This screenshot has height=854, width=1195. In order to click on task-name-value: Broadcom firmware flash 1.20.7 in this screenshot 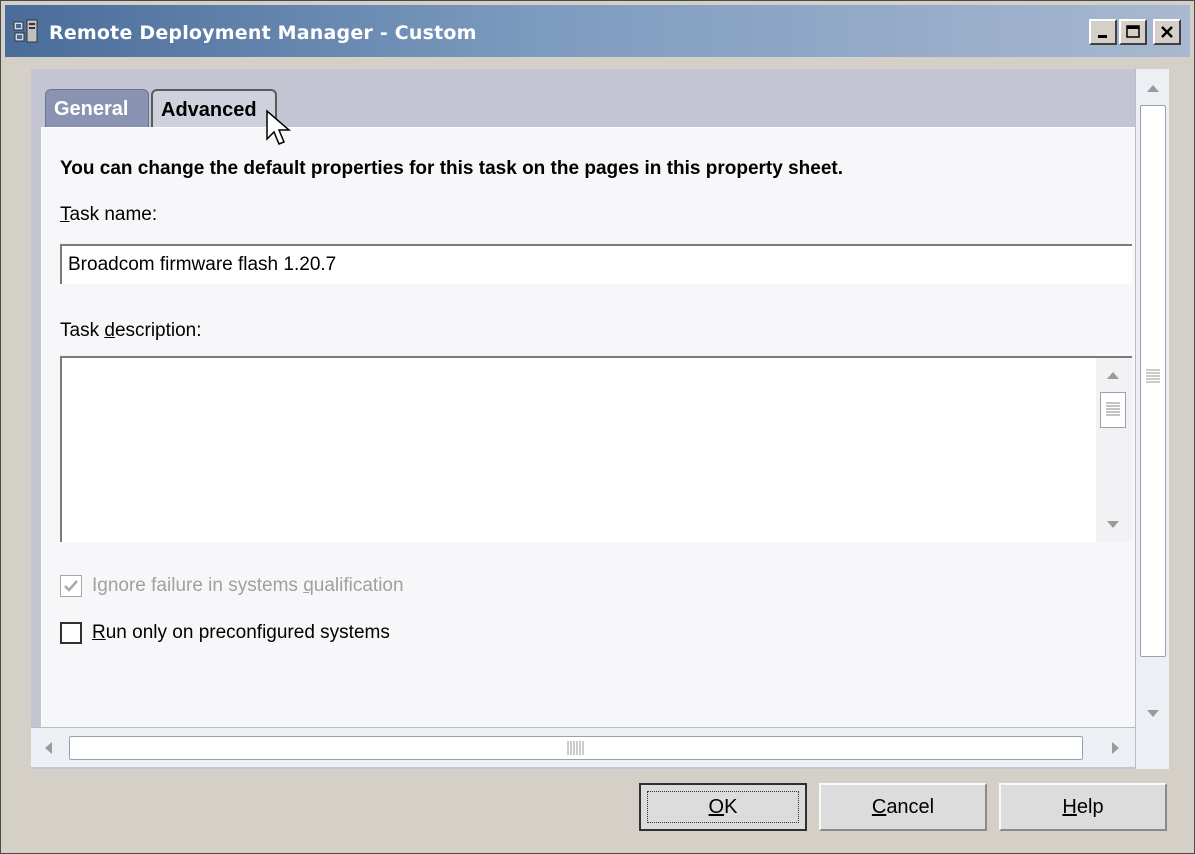, I will do `click(202, 264)`.